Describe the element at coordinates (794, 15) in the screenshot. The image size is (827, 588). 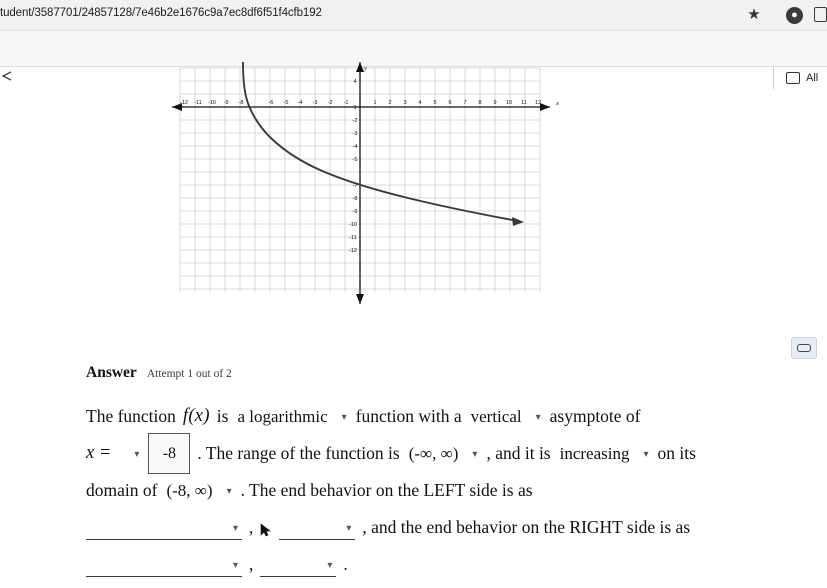
I see `profile-avatar-icon: ●` at that location.